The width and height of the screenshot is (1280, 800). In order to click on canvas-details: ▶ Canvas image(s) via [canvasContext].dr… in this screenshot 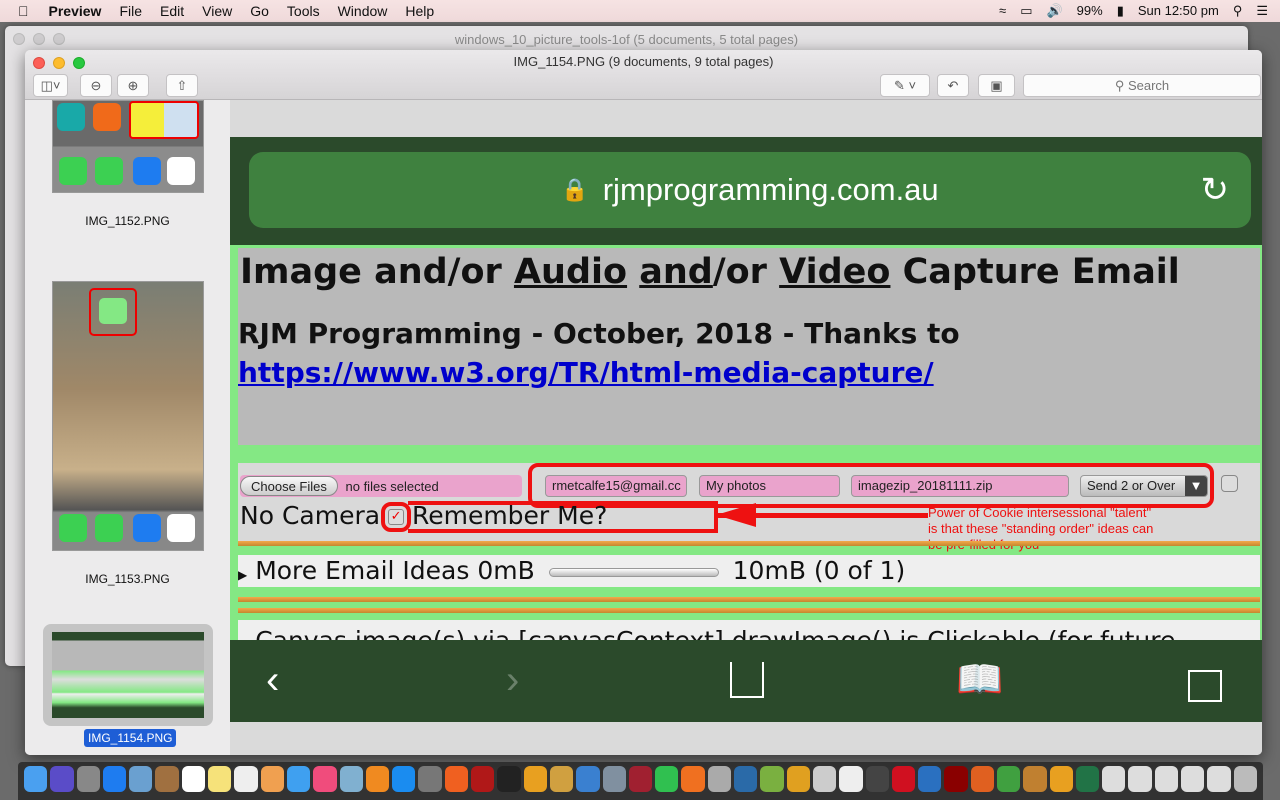, I will do `click(749, 630)`.